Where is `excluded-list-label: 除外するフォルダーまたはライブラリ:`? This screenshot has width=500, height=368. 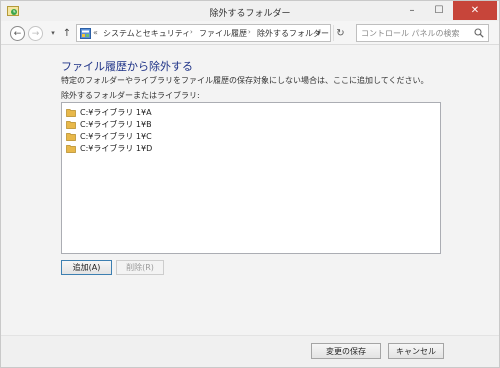 excluded-list-label: 除外するフォルダーまたはライブラリ: is located at coordinates (130, 95).